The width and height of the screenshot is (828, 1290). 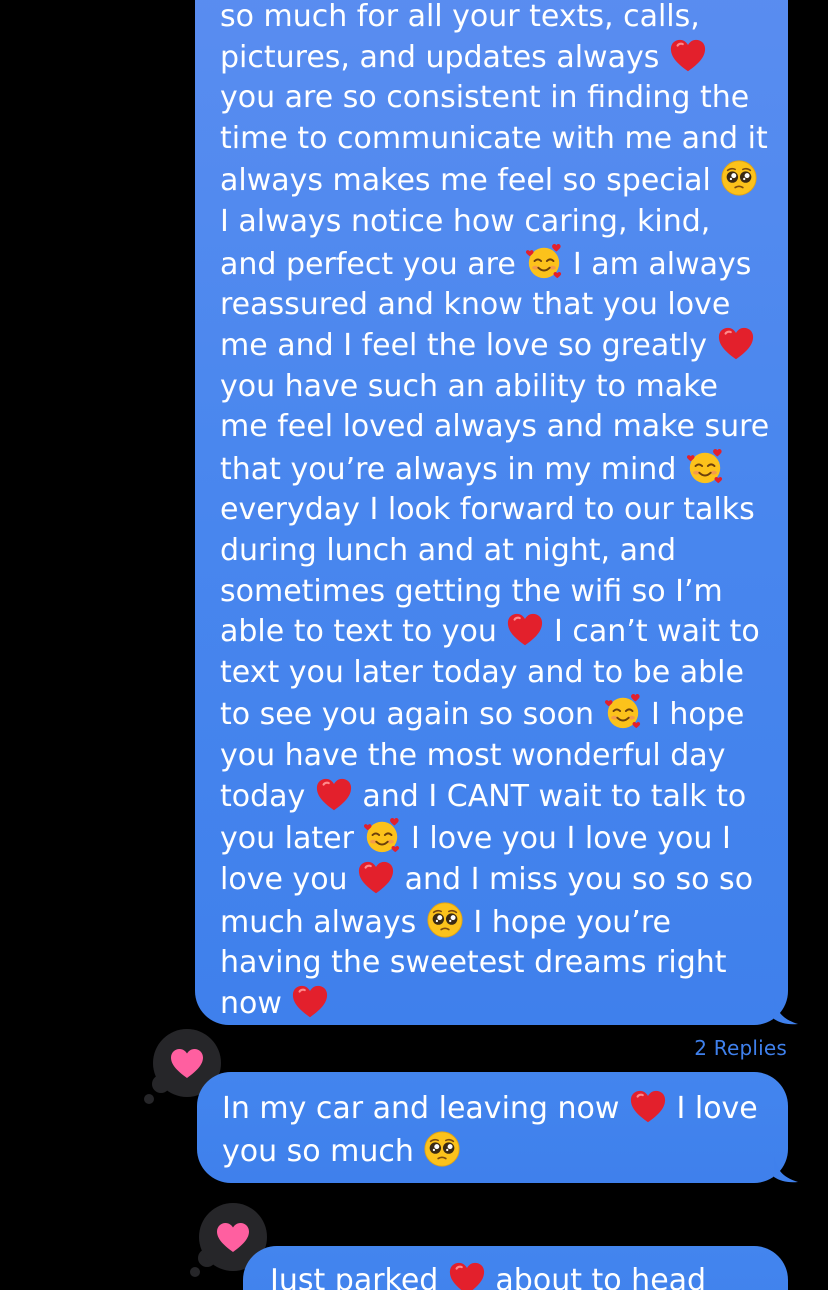 I want to click on replies-link: 2 Replies, so click(x=740, y=1048).